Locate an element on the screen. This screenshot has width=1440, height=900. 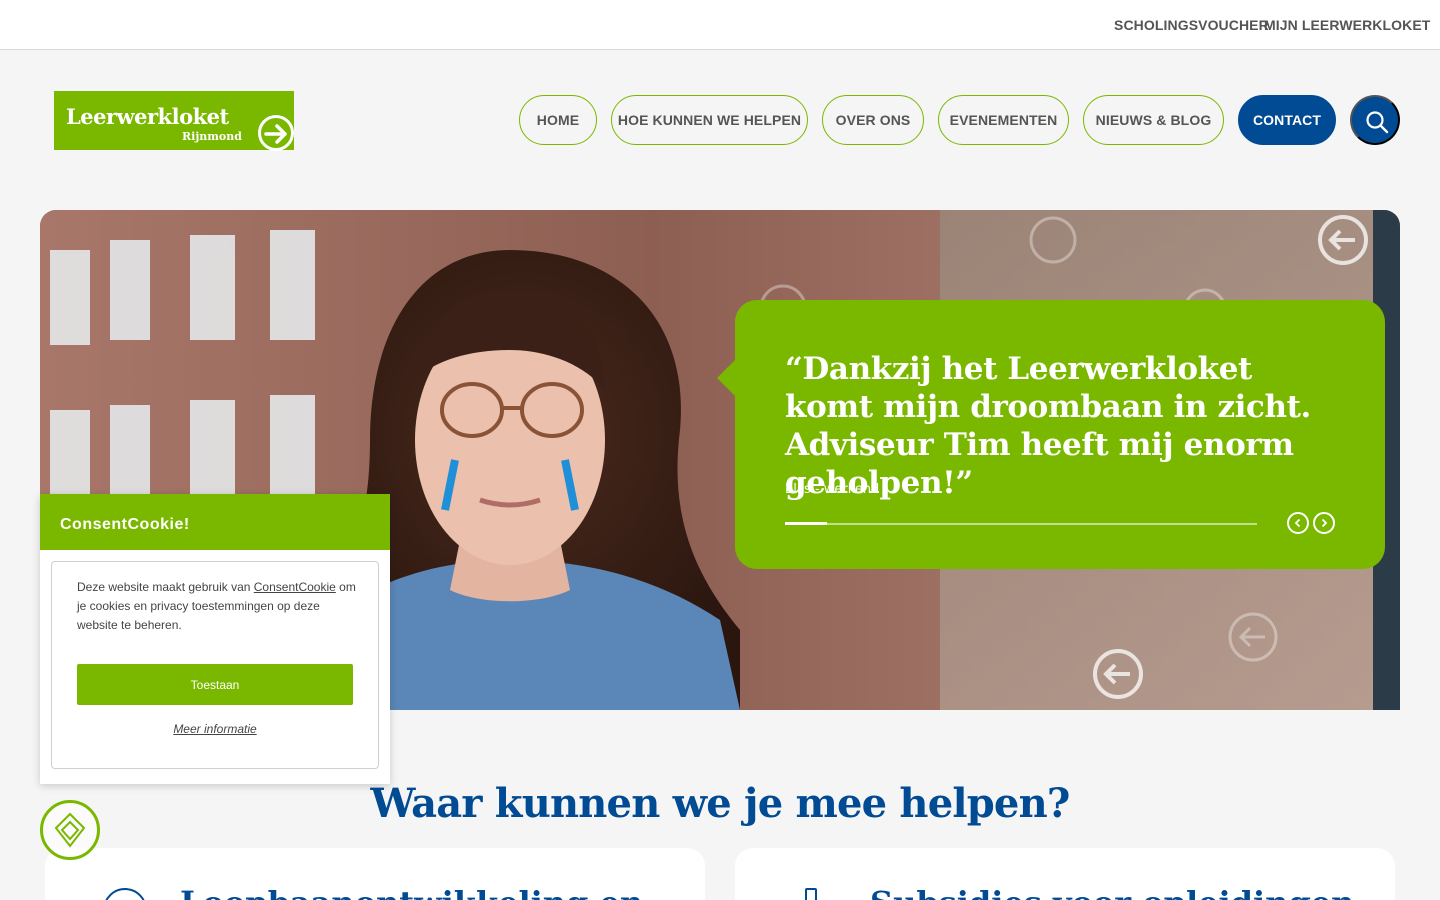
arrow-right-icon is located at coordinates (276, 133).